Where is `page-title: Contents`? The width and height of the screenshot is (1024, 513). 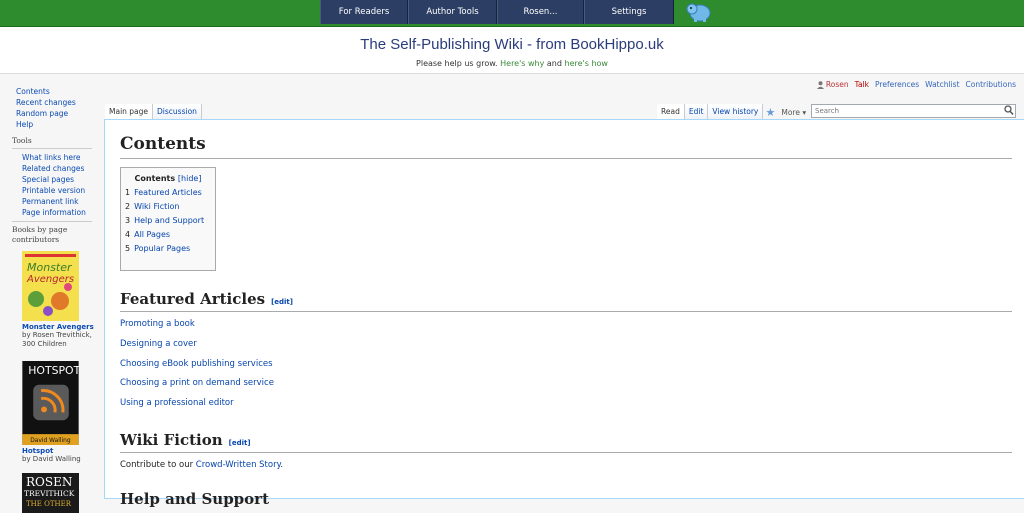 page-title: Contents is located at coordinates (163, 144).